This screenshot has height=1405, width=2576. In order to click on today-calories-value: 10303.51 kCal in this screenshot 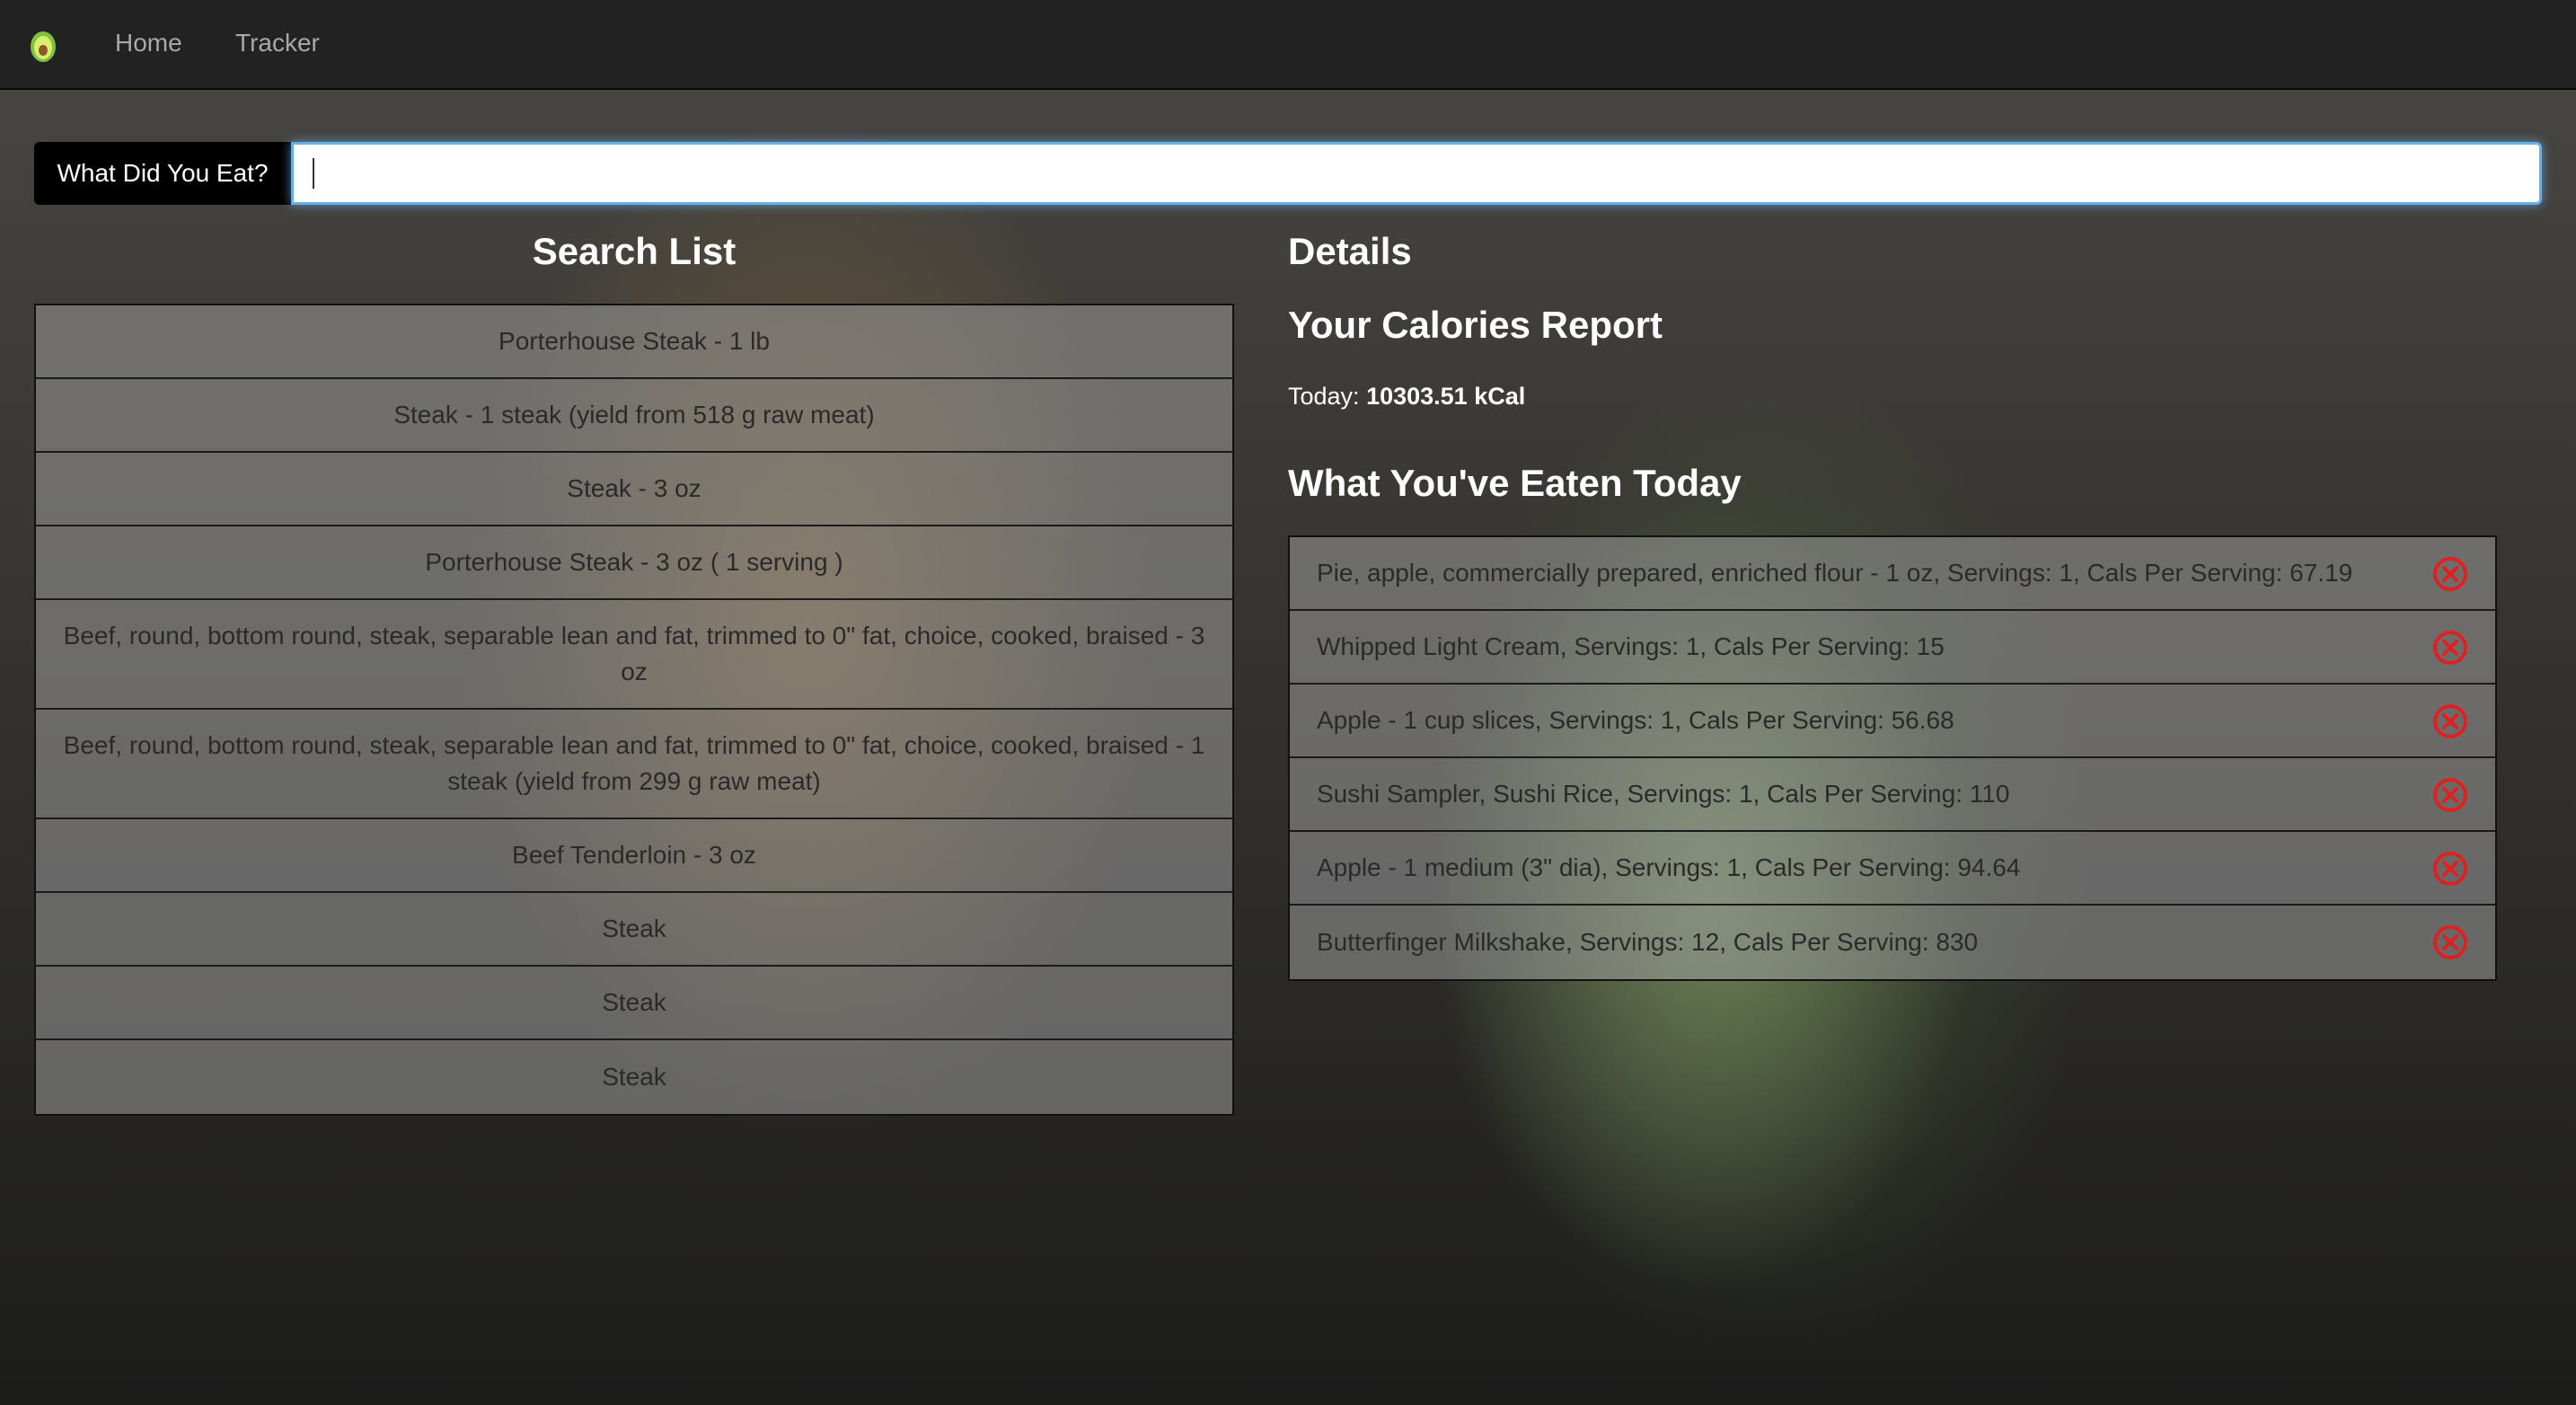, I will do `click(1446, 396)`.